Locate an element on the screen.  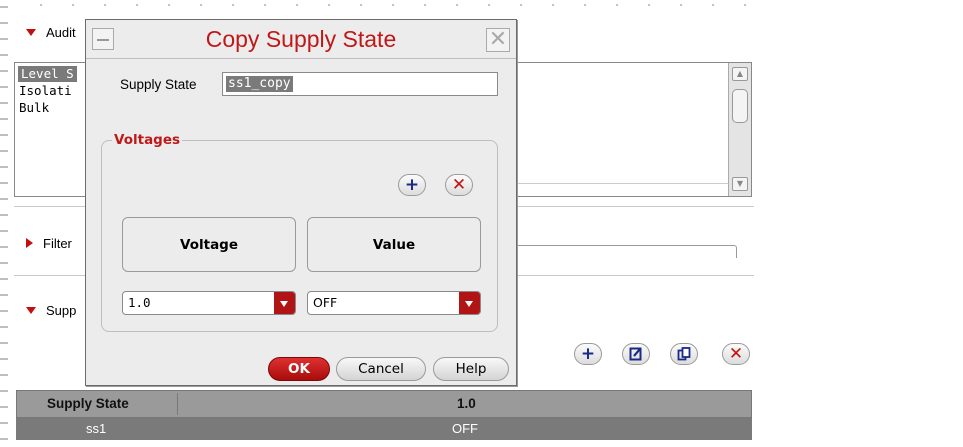
left-edge-decoration is located at coordinates (4, 223).